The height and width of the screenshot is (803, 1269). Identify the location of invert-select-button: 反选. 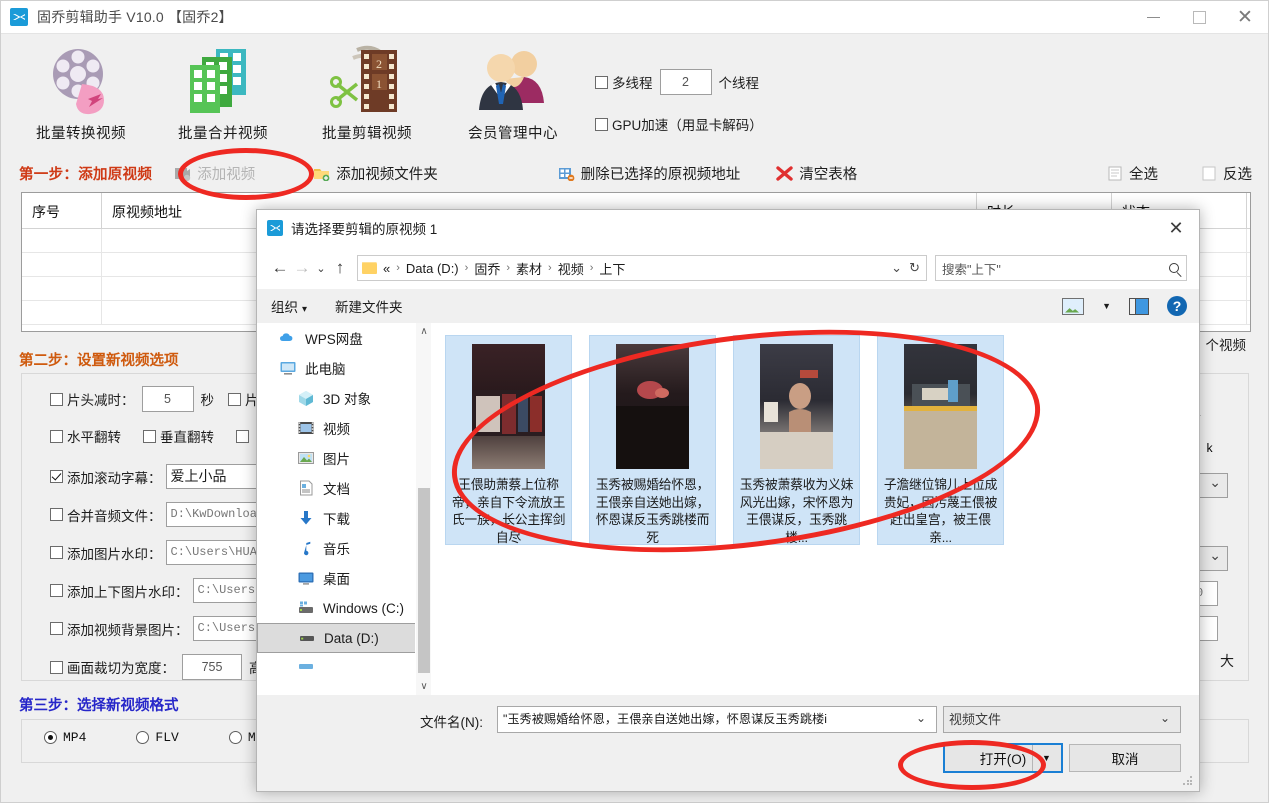
(1227, 173).